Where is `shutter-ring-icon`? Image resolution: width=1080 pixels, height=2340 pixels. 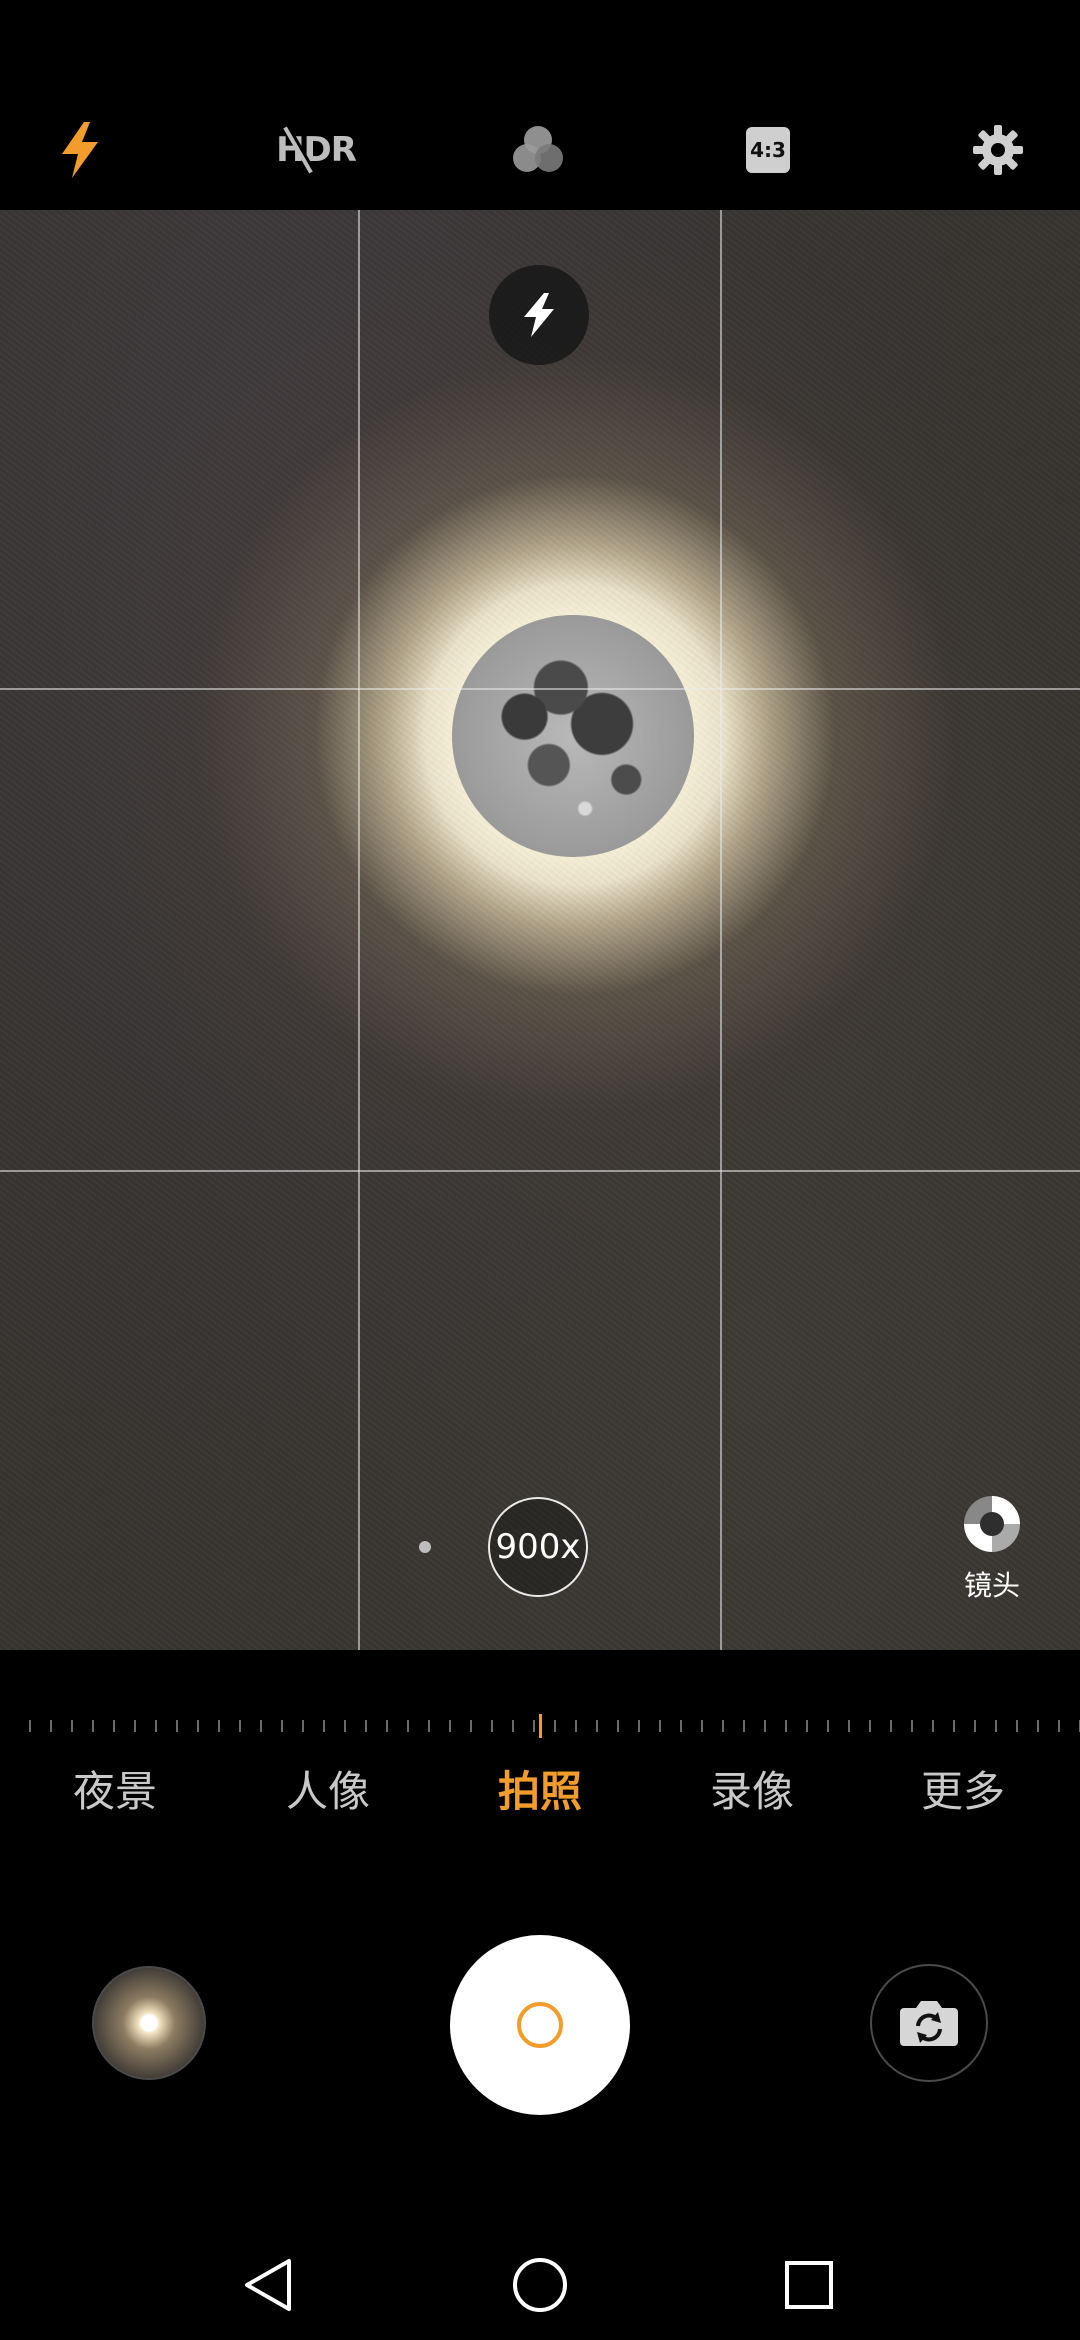 shutter-ring-icon is located at coordinates (540, 2025).